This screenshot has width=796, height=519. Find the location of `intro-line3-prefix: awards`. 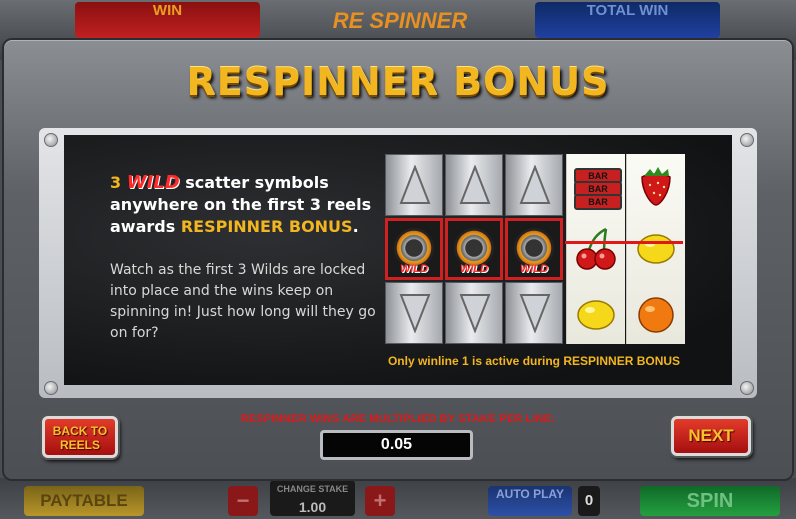

intro-line3-prefix: awards is located at coordinates (145, 226).